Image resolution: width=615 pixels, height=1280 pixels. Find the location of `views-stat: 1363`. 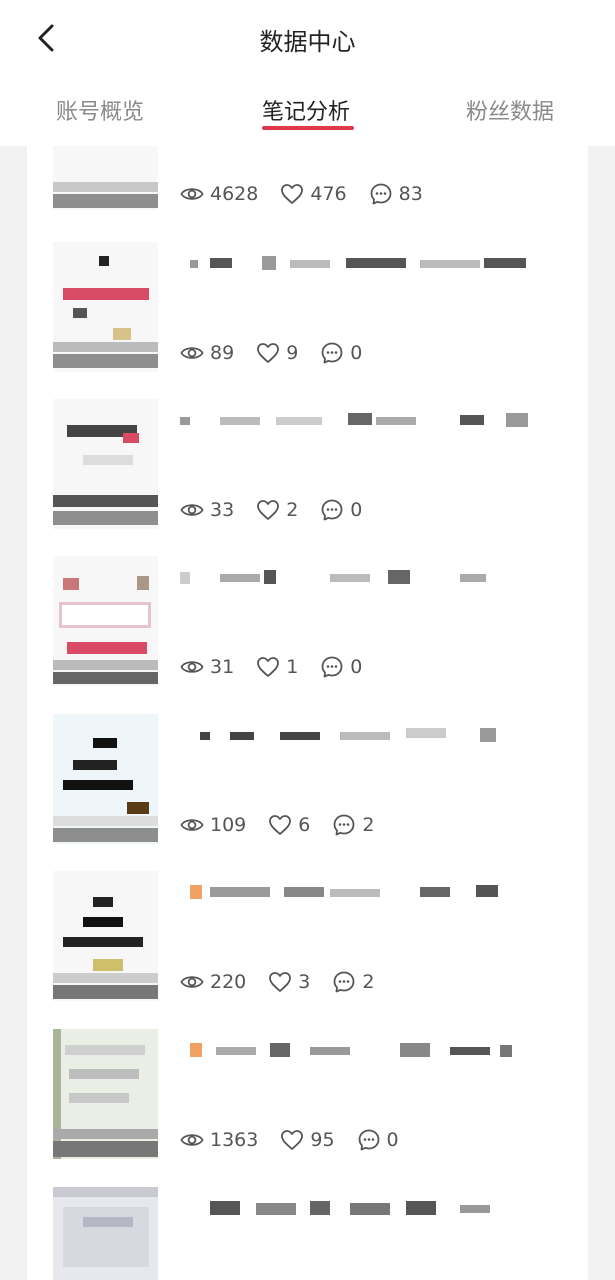

views-stat: 1363 is located at coordinates (219, 1140).